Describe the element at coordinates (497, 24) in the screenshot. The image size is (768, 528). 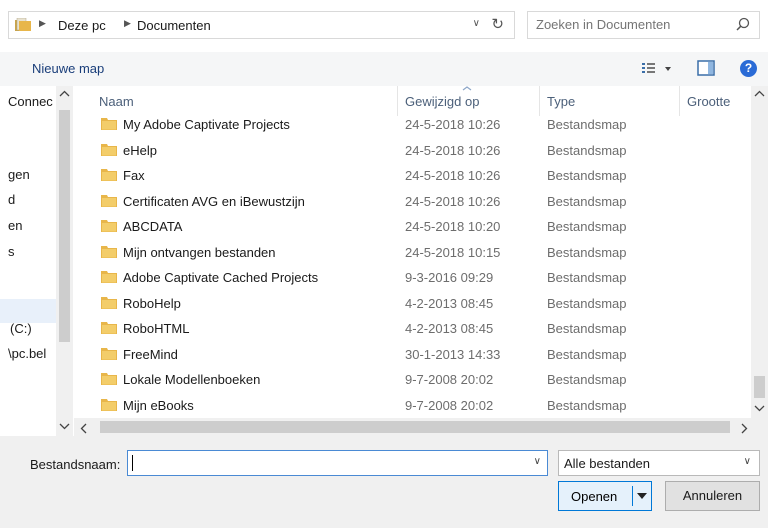
I see `refresh-icon: ↻` at that location.